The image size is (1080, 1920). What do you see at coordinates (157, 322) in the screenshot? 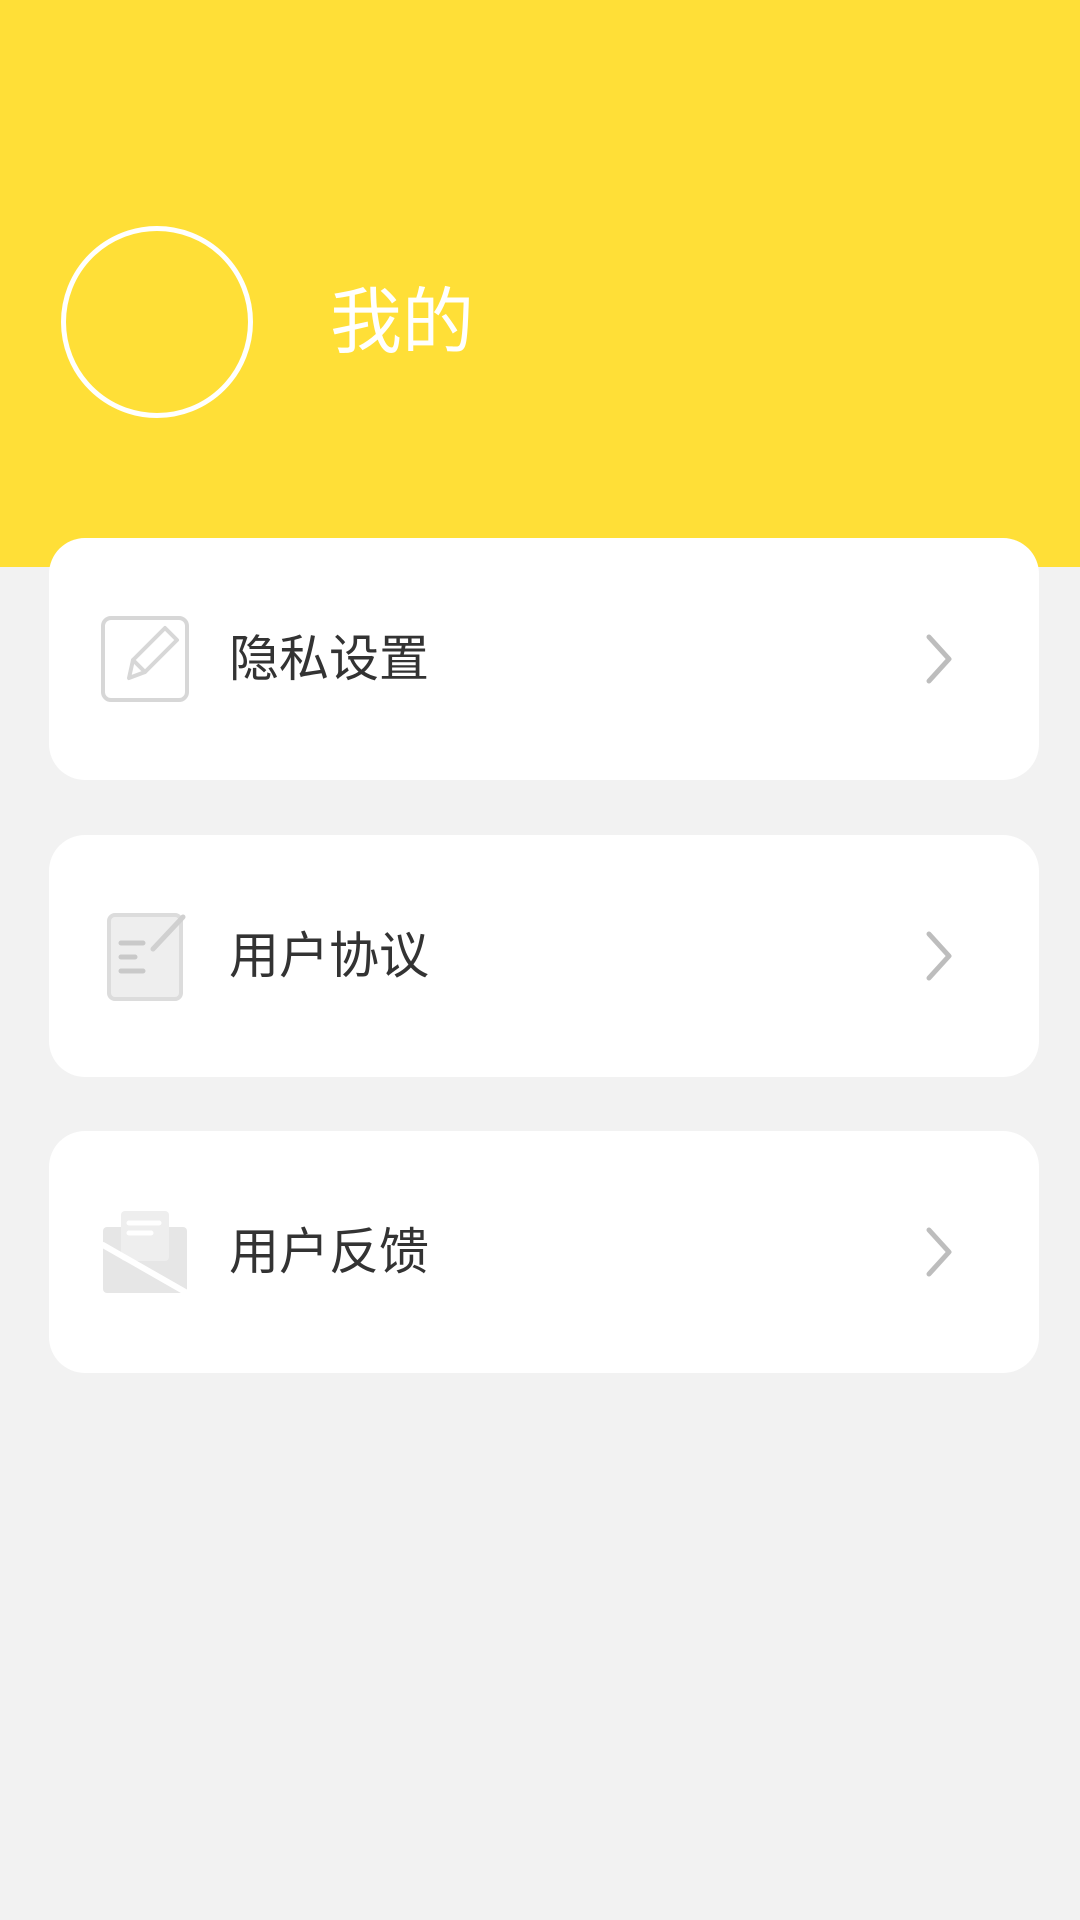
I see `avatar` at bounding box center [157, 322].